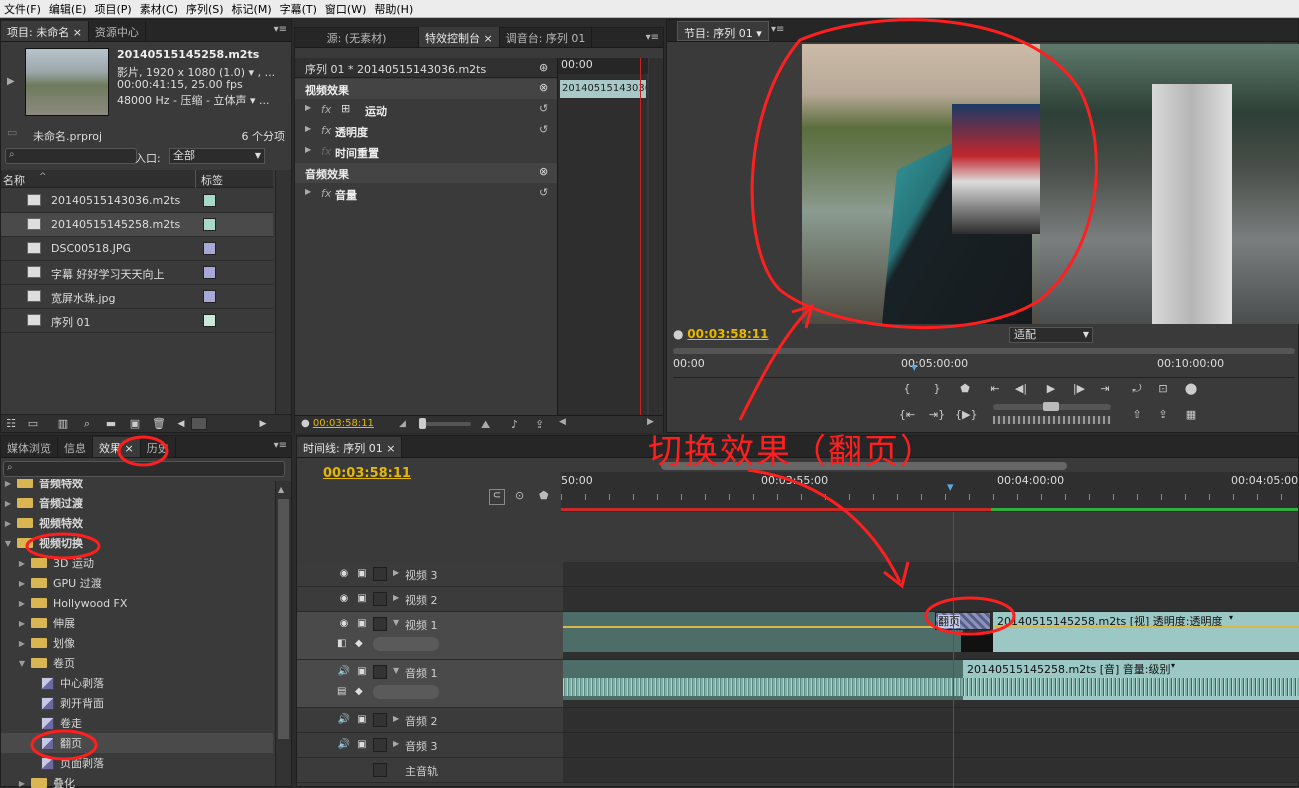 This screenshot has height=788, width=1299. I want to click on effects-folder: ▼ 卷页, so click(137, 663).